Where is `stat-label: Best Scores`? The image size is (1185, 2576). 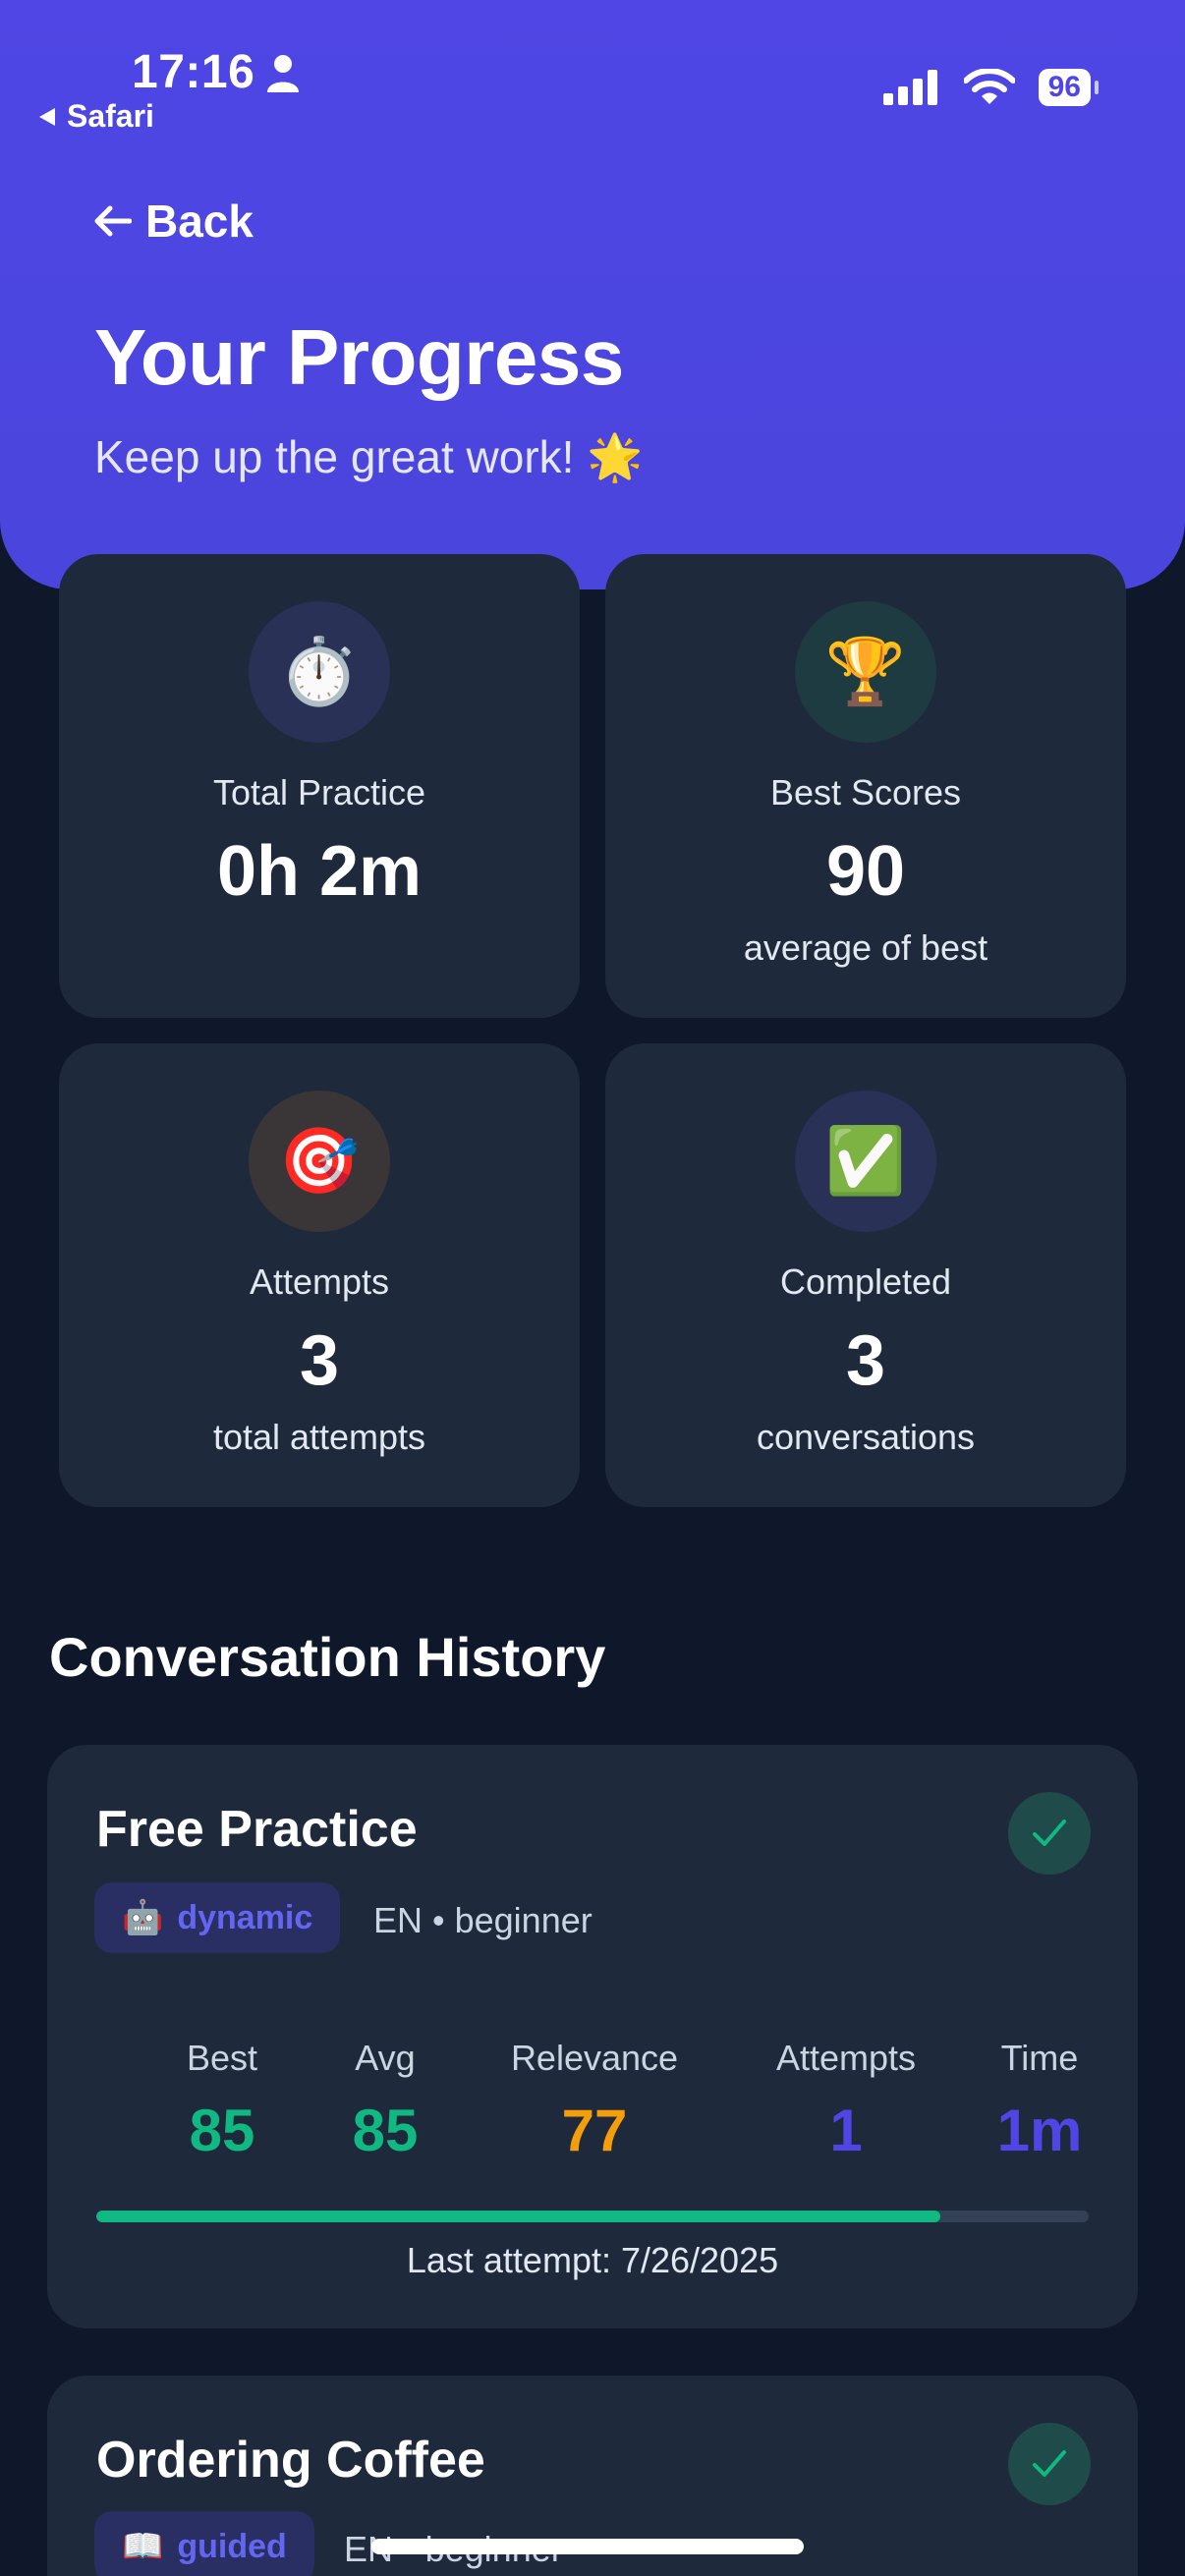
stat-label: Best Scores is located at coordinates (866, 792).